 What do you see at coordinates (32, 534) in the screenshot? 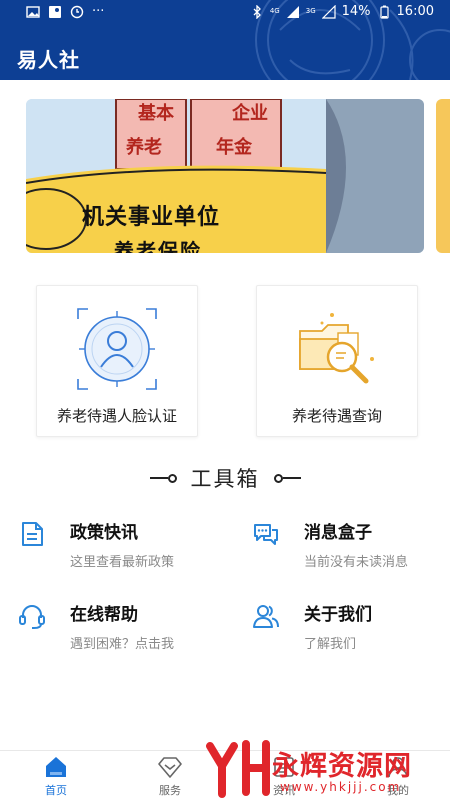
I see `document-icon` at bounding box center [32, 534].